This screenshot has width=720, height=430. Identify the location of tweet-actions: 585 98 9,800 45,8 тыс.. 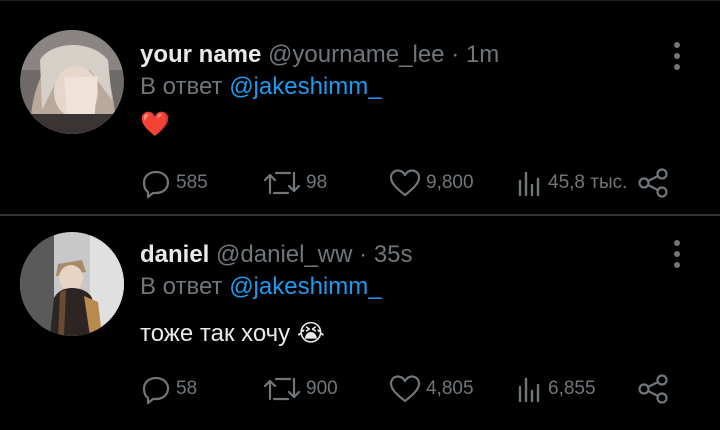
(410, 183).